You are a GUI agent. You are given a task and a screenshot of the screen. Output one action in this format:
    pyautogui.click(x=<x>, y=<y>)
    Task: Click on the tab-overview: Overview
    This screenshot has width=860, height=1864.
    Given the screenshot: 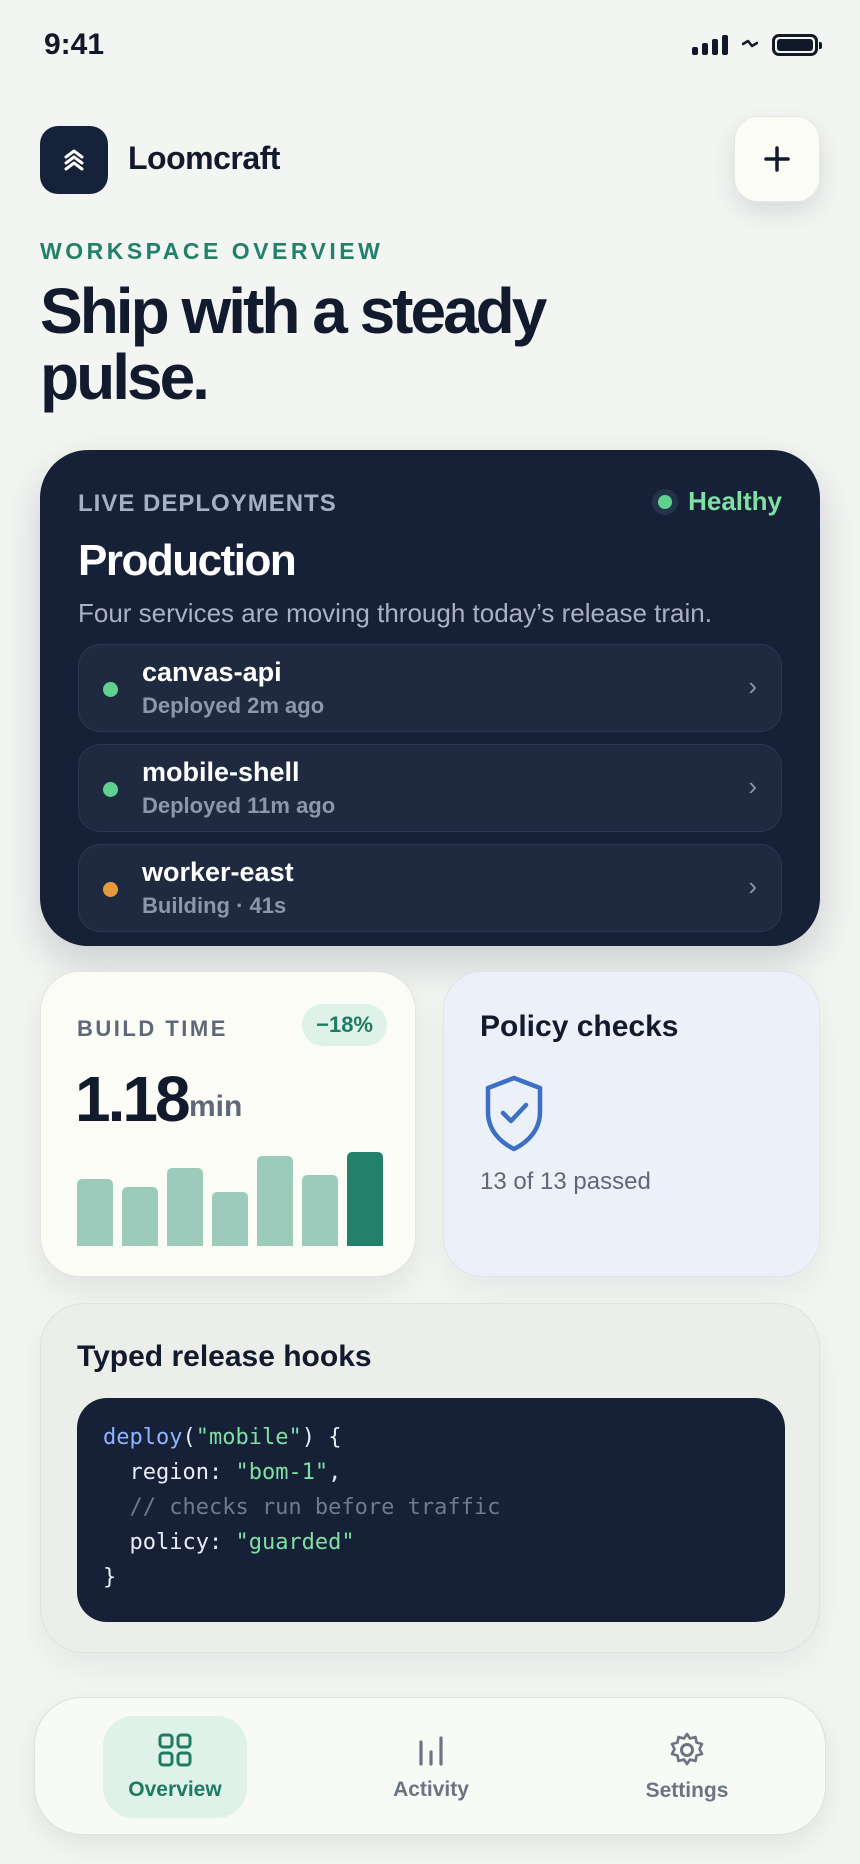 What is the action you would take?
    pyautogui.click(x=175, y=1767)
    